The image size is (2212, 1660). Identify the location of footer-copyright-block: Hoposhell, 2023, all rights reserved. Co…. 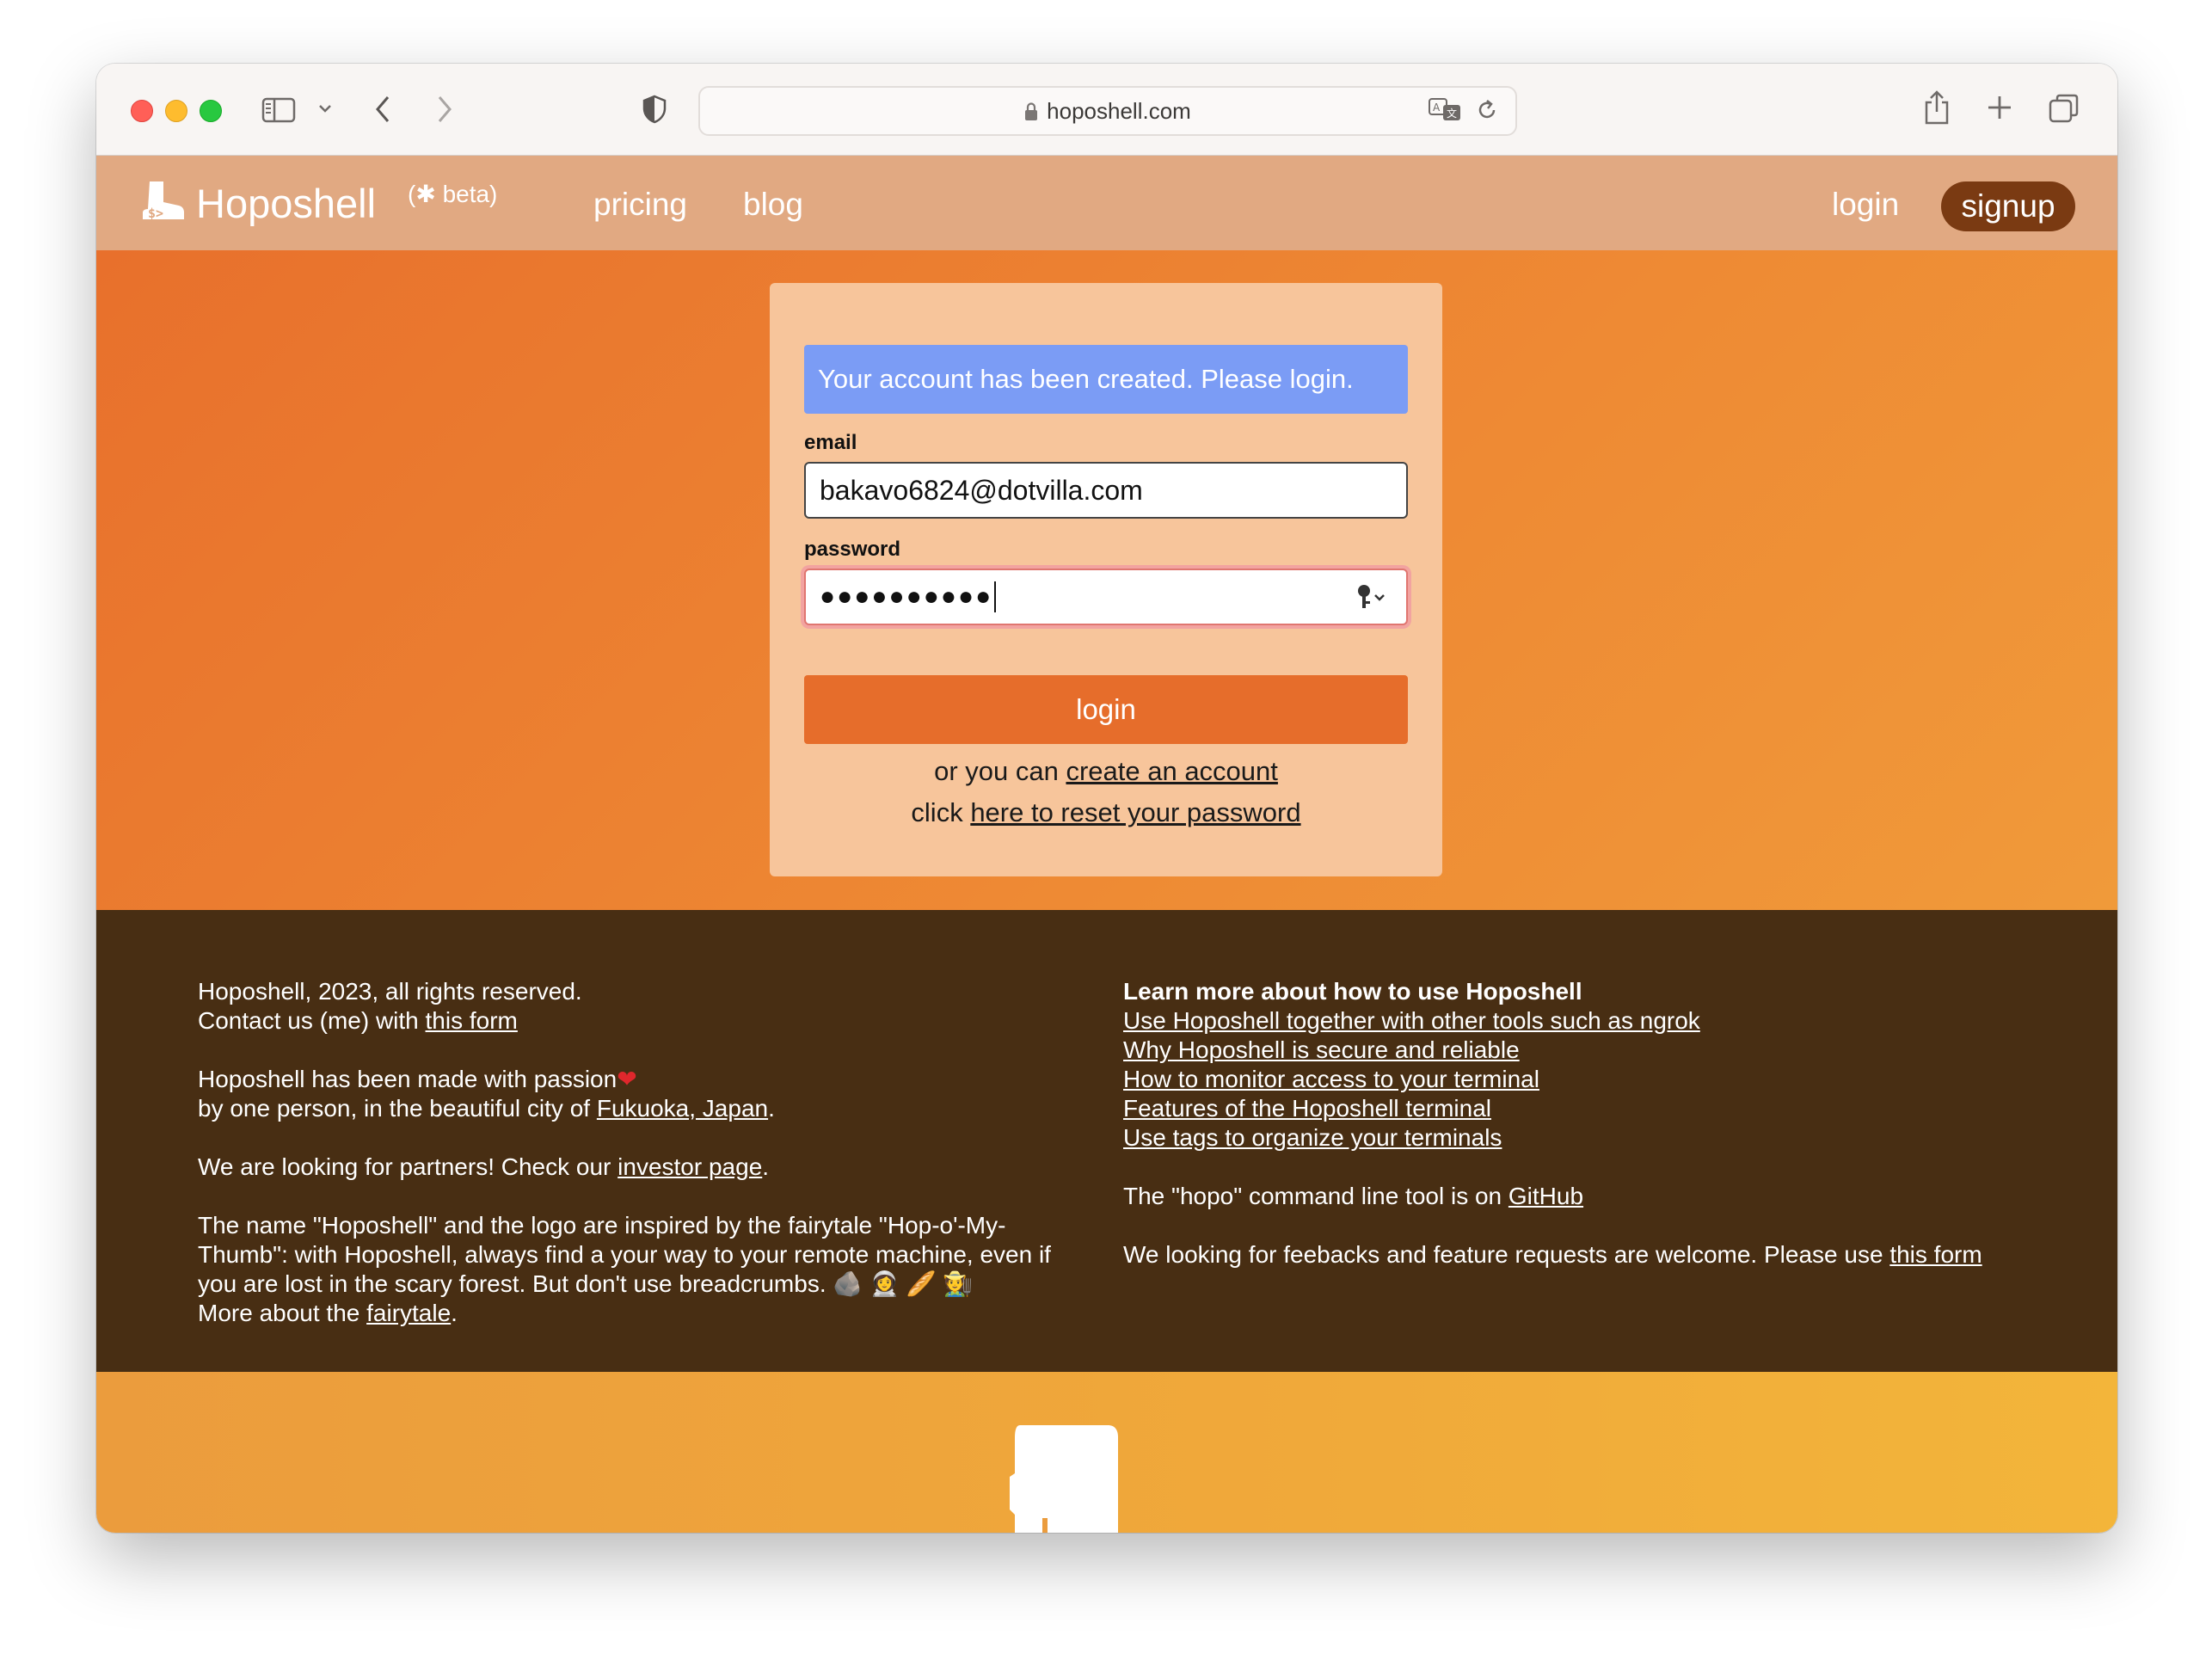
(628, 1006).